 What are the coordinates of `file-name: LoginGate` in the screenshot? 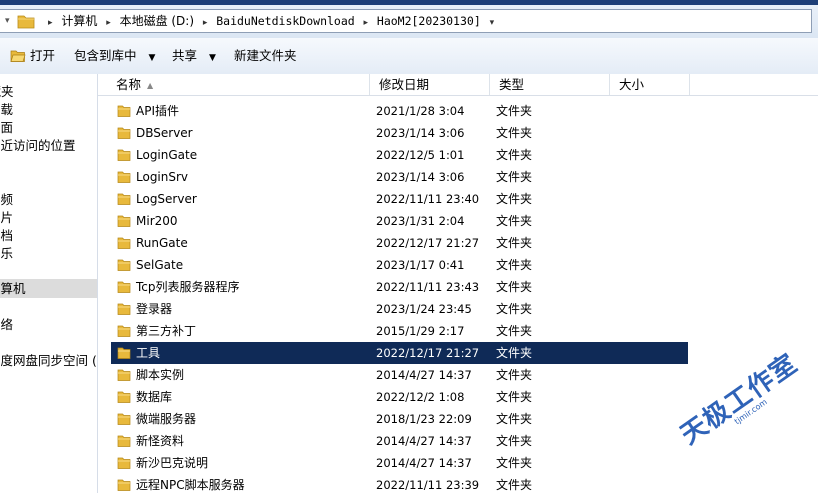 It's located at (167, 155).